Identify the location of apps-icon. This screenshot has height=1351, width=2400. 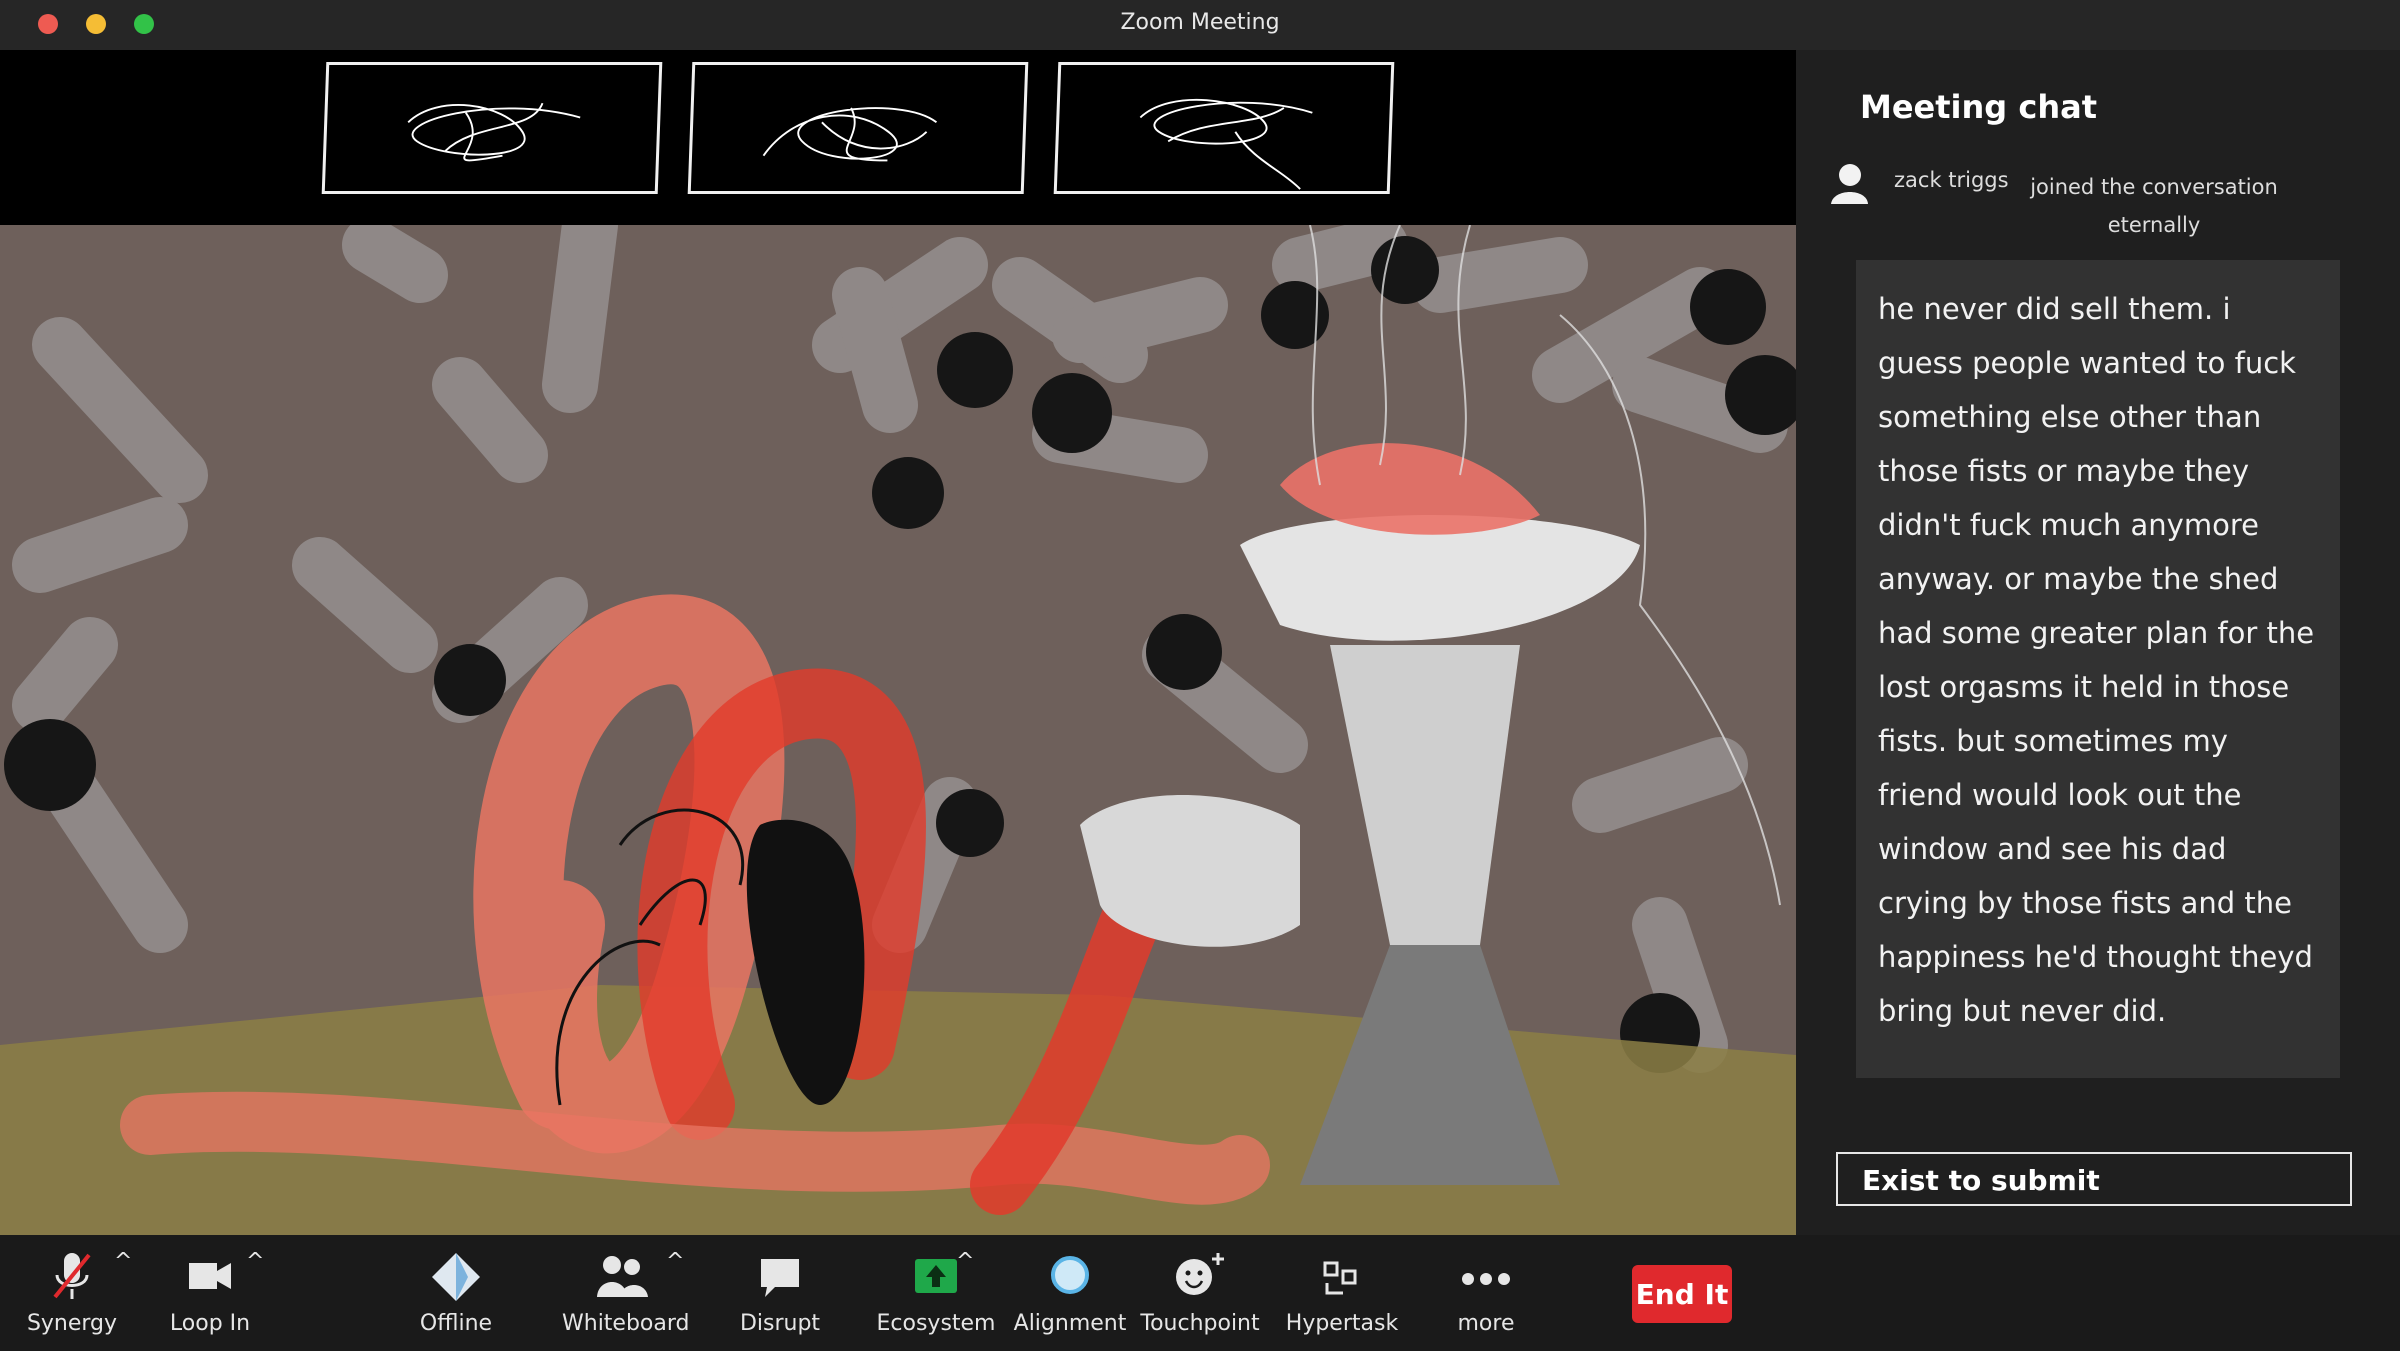
(1340, 1278).